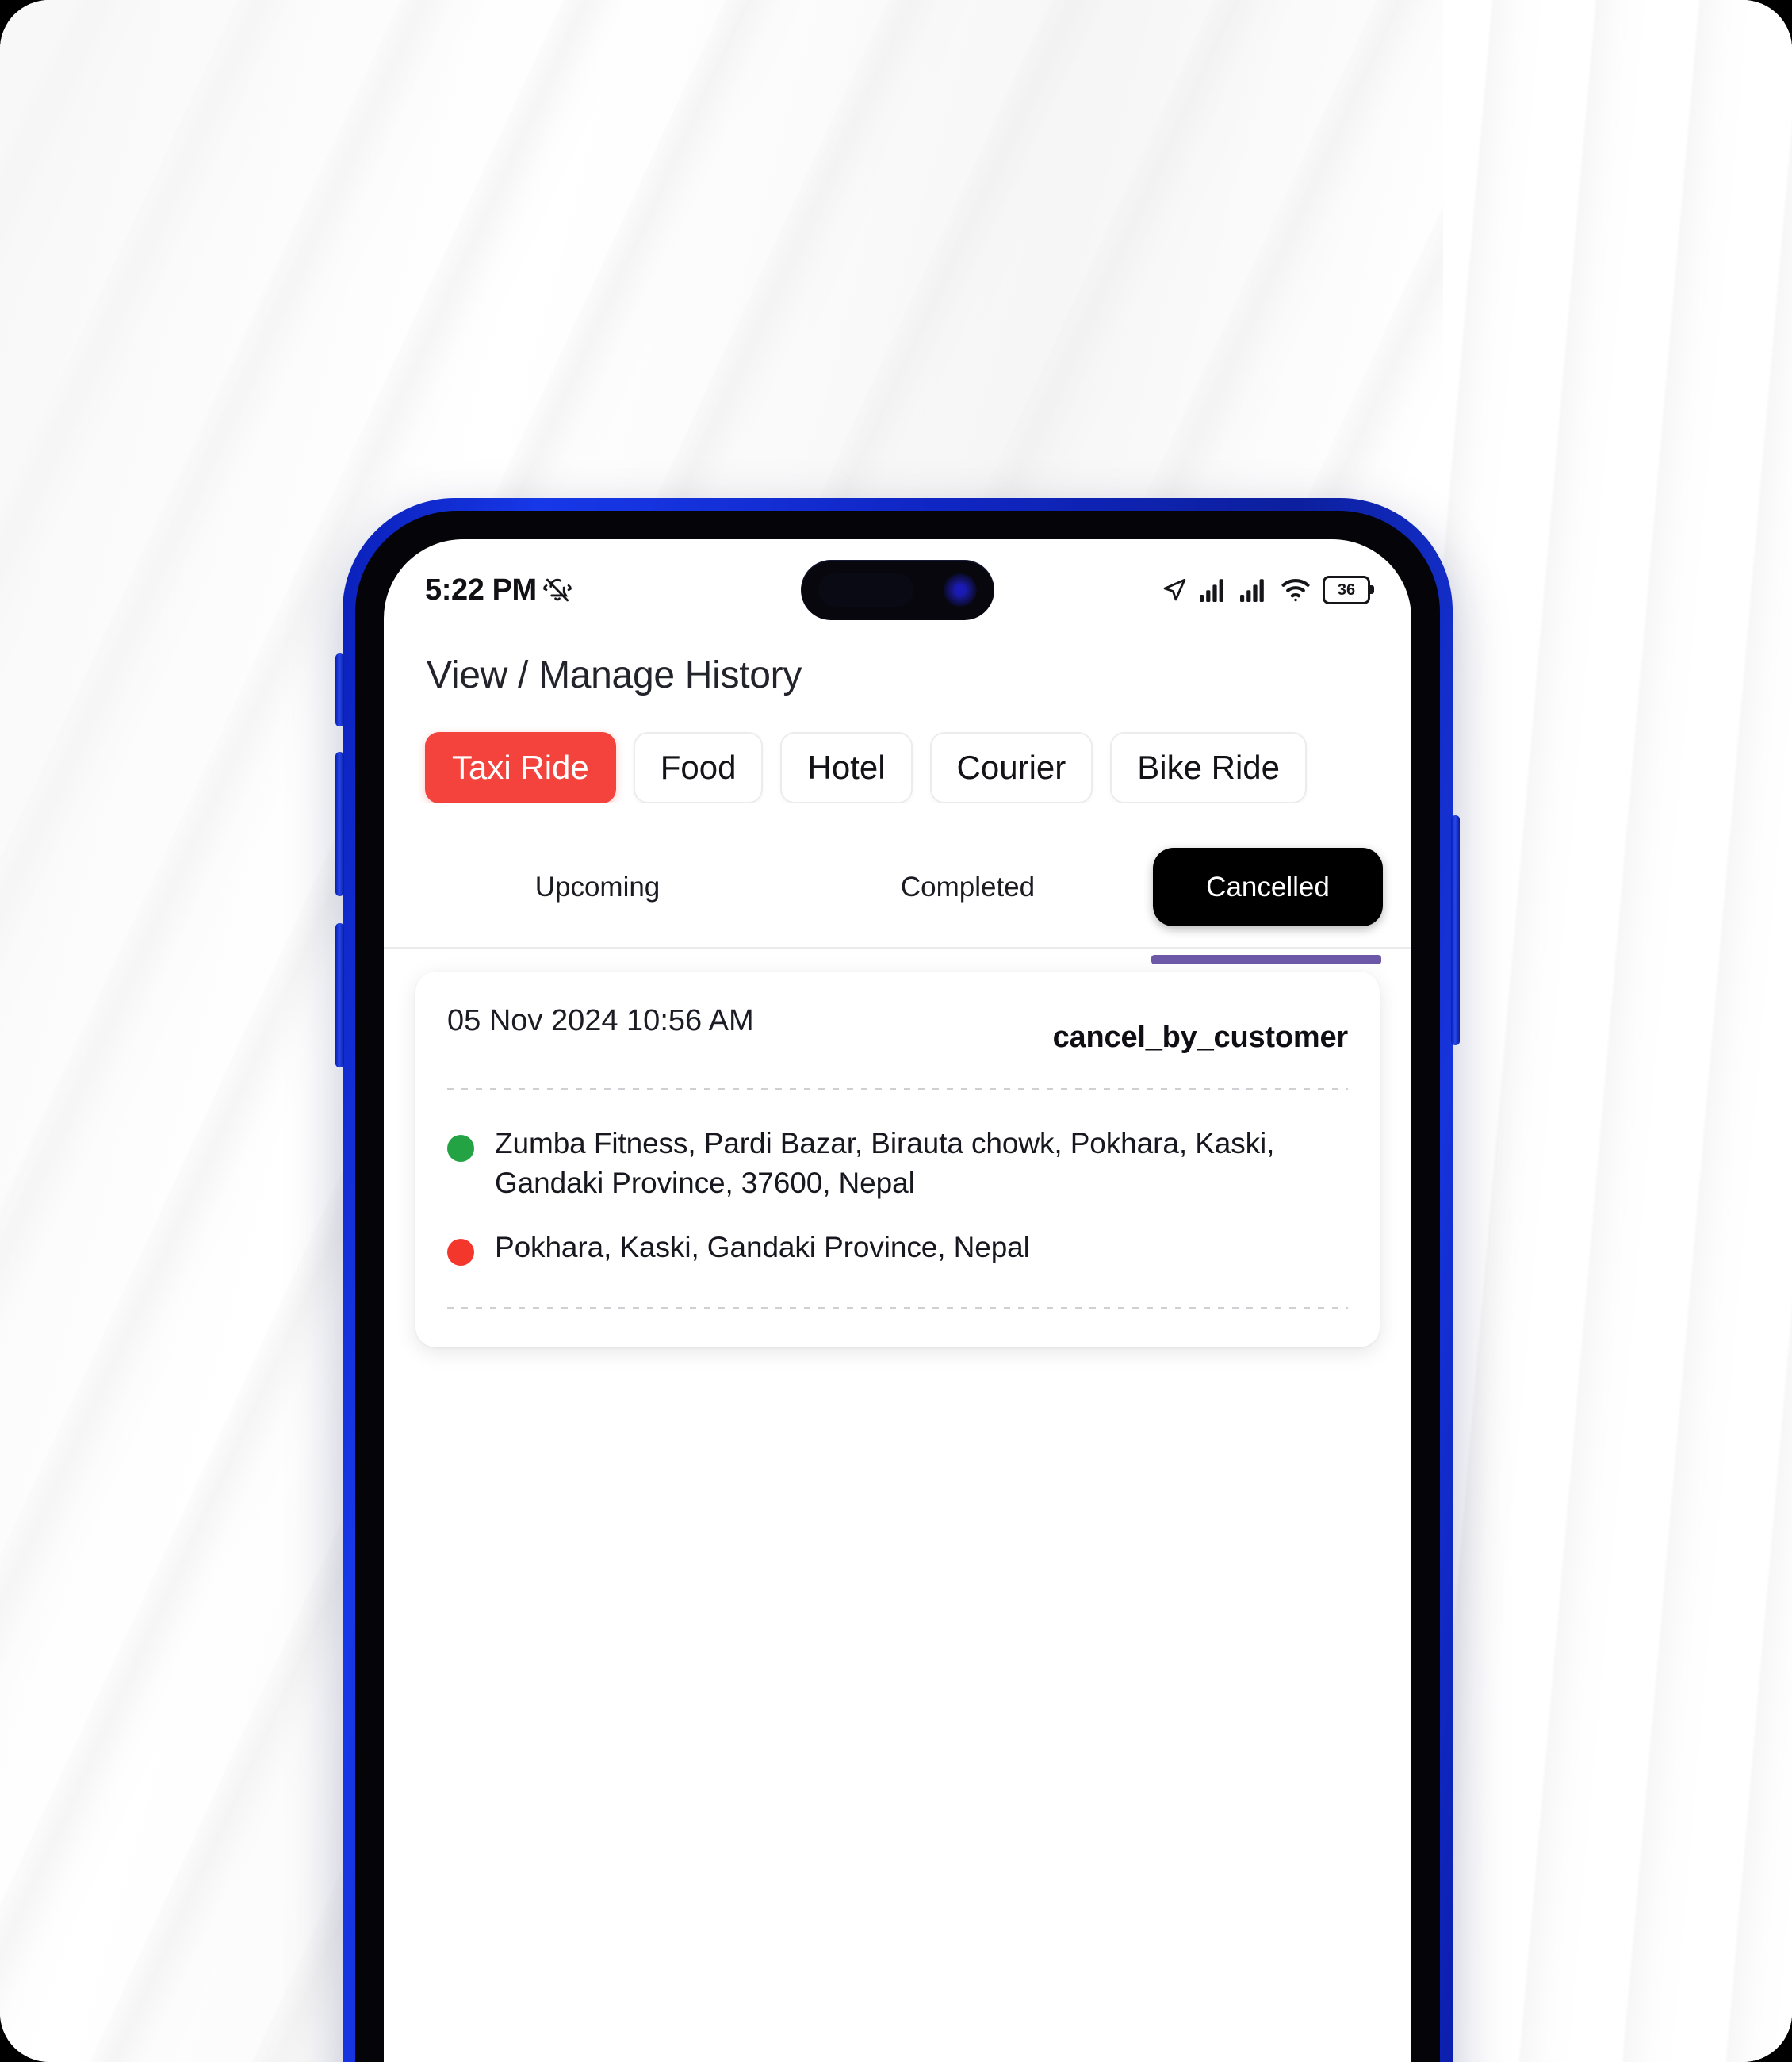 This screenshot has width=1792, height=2062. I want to click on tab-completed: Completed, so click(968, 887).